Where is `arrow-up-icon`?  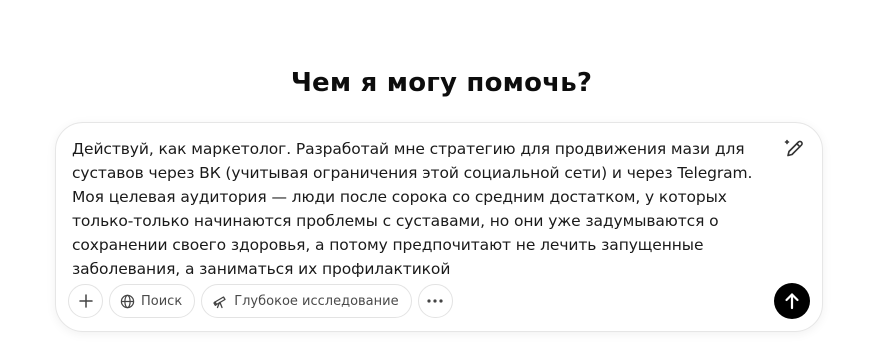
arrow-up-icon is located at coordinates (792, 301).